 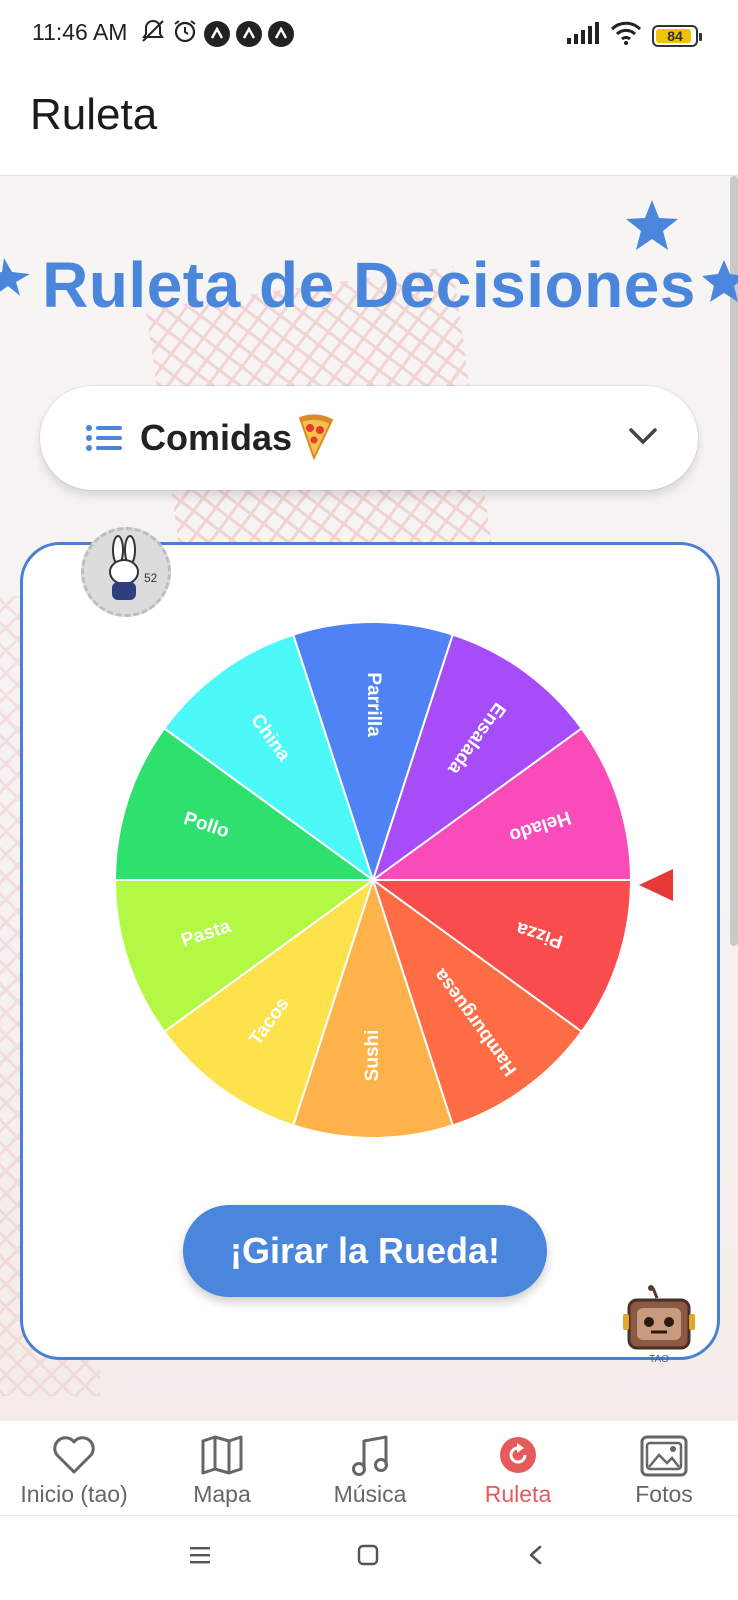 What do you see at coordinates (626, 35) in the screenshot?
I see `wifi-icon` at bounding box center [626, 35].